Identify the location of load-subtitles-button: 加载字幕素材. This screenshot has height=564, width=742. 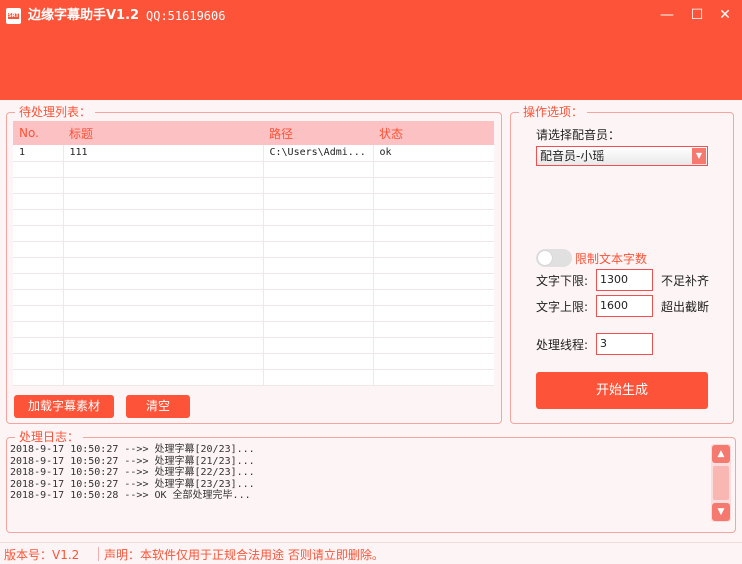
(64, 406).